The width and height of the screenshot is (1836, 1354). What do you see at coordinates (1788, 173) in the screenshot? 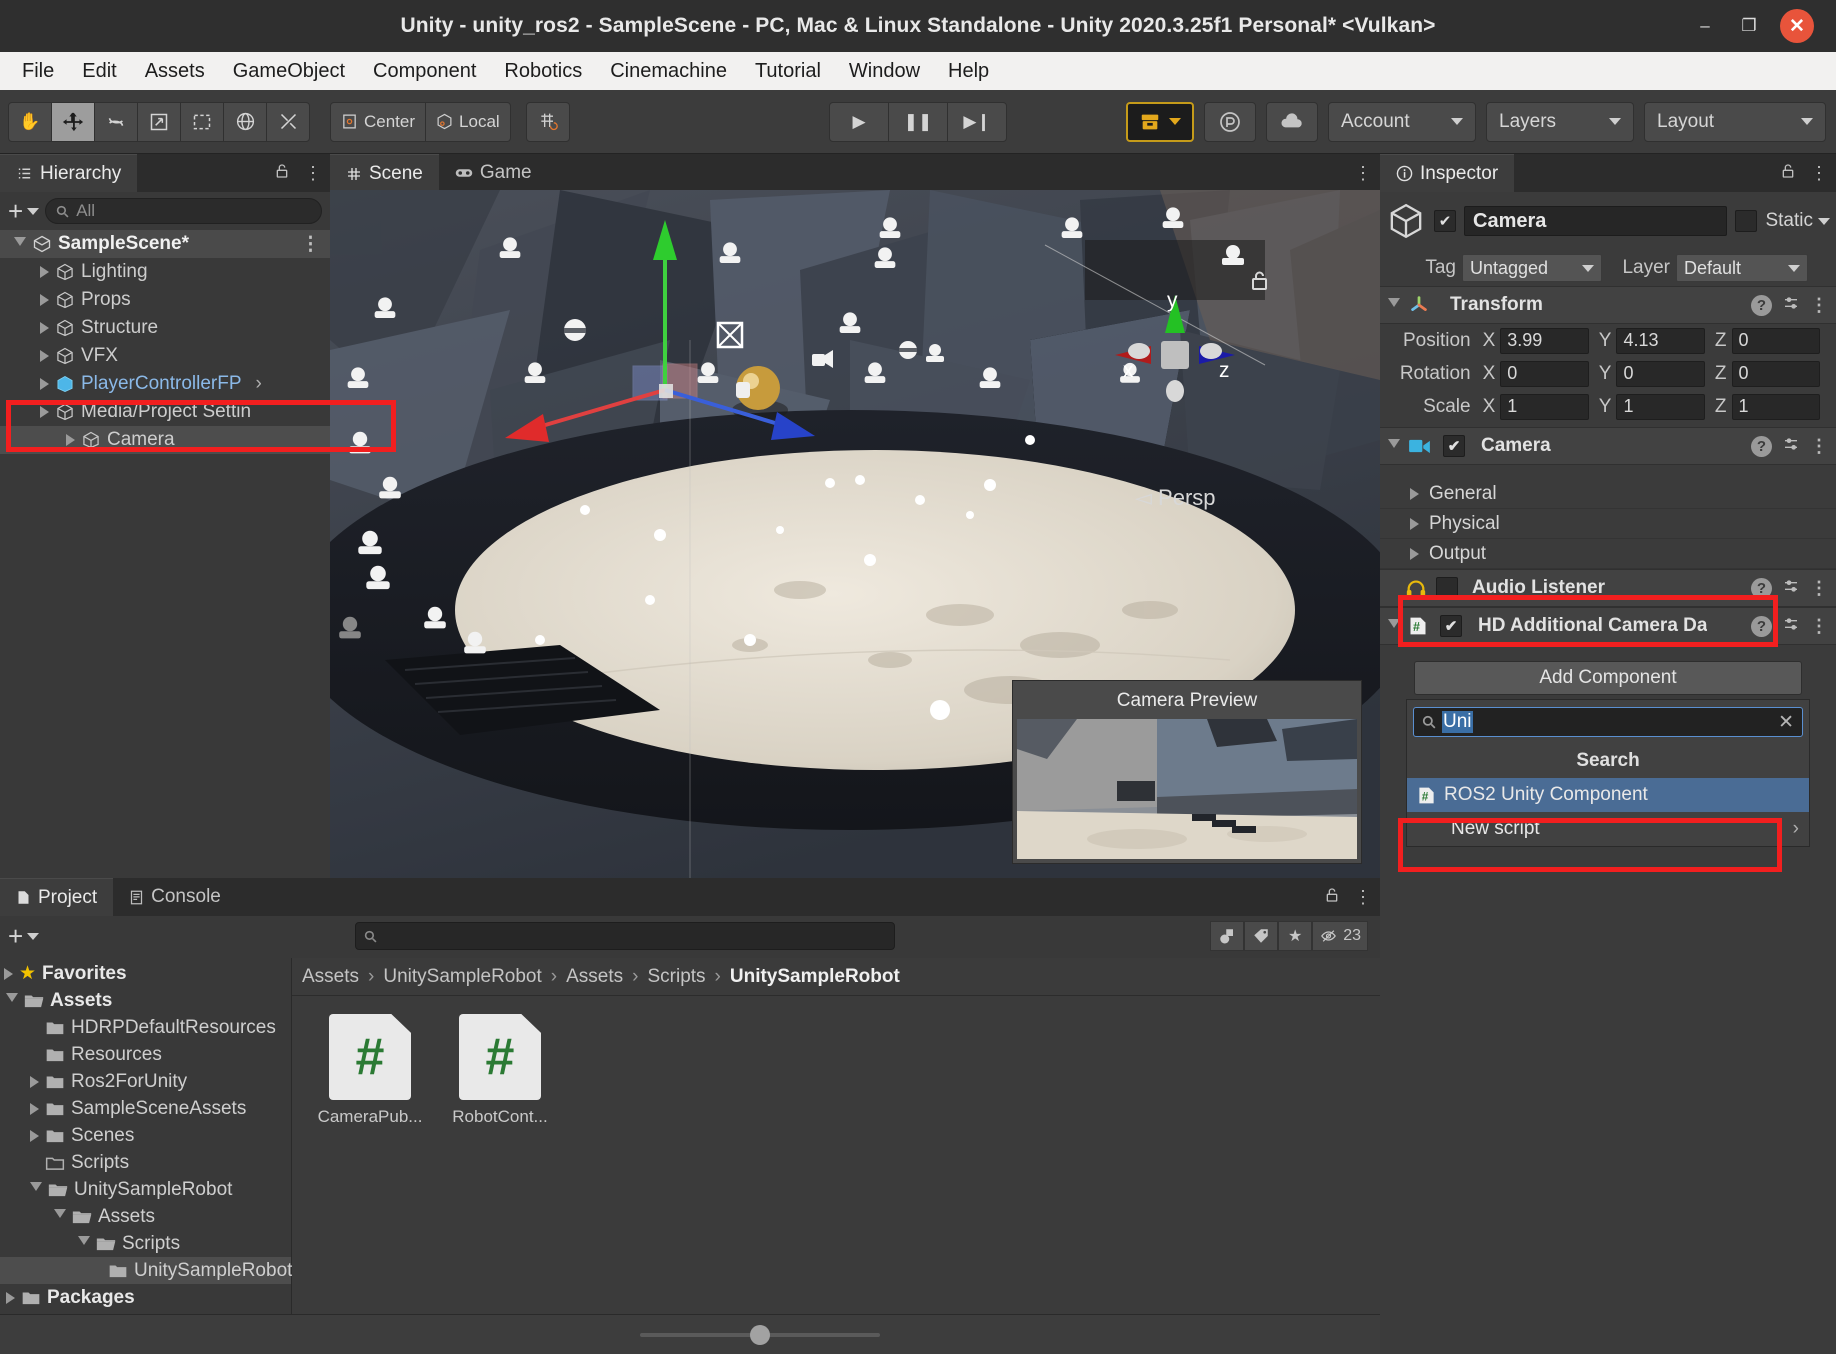
I see `inspector-lock-icon` at bounding box center [1788, 173].